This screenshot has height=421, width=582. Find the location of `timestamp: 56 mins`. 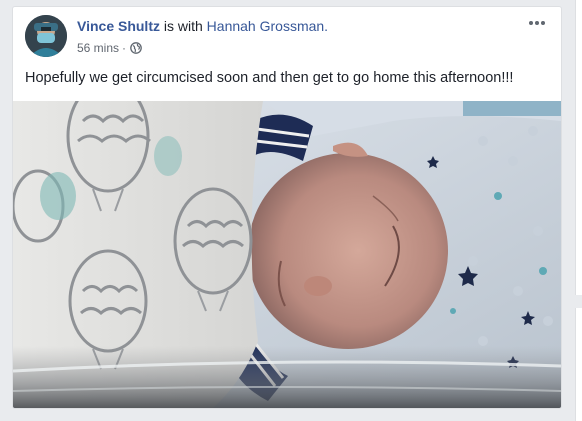

timestamp: 56 mins is located at coordinates (98, 48).